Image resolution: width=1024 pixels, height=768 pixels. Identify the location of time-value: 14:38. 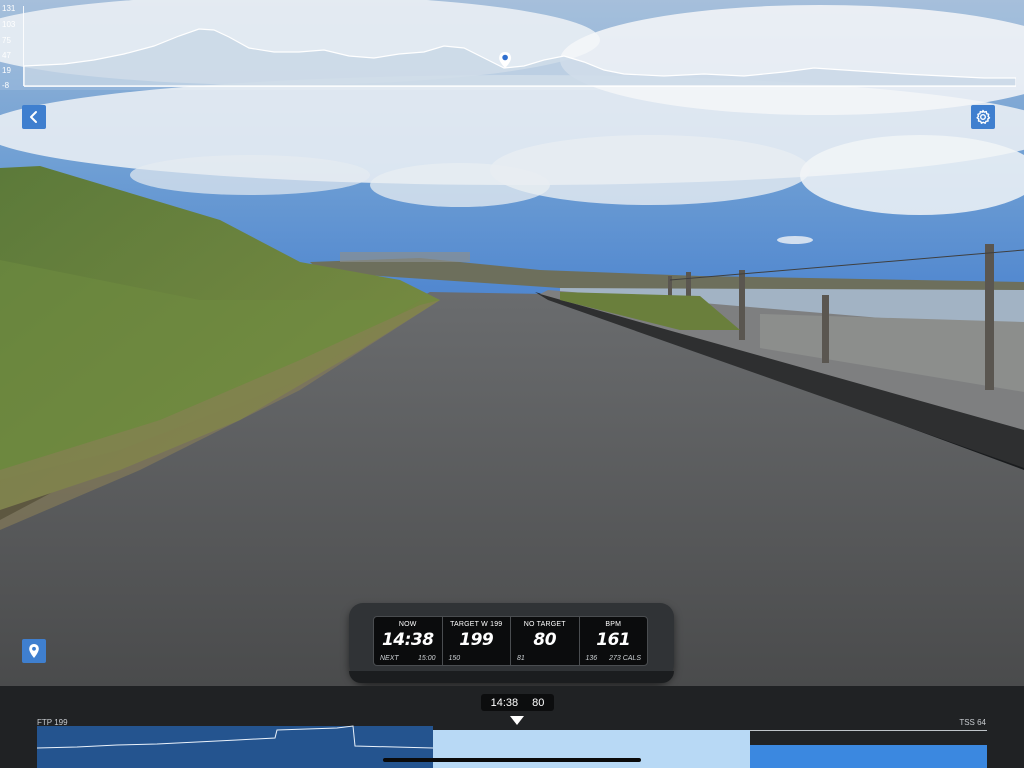
(407, 640).